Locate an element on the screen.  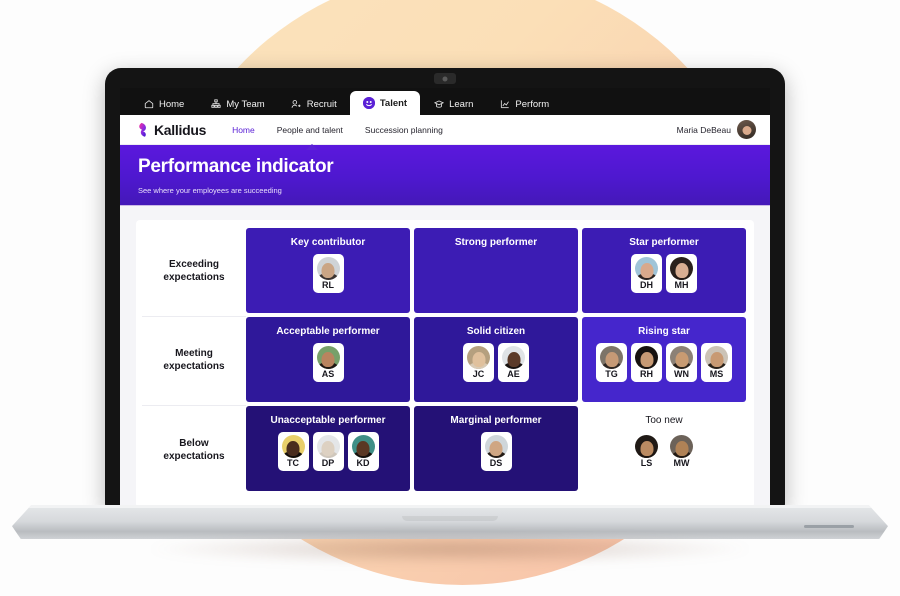
matrix-cell-solid-citizen: Solid citizen JC AE is located at coordinates (496, 359).